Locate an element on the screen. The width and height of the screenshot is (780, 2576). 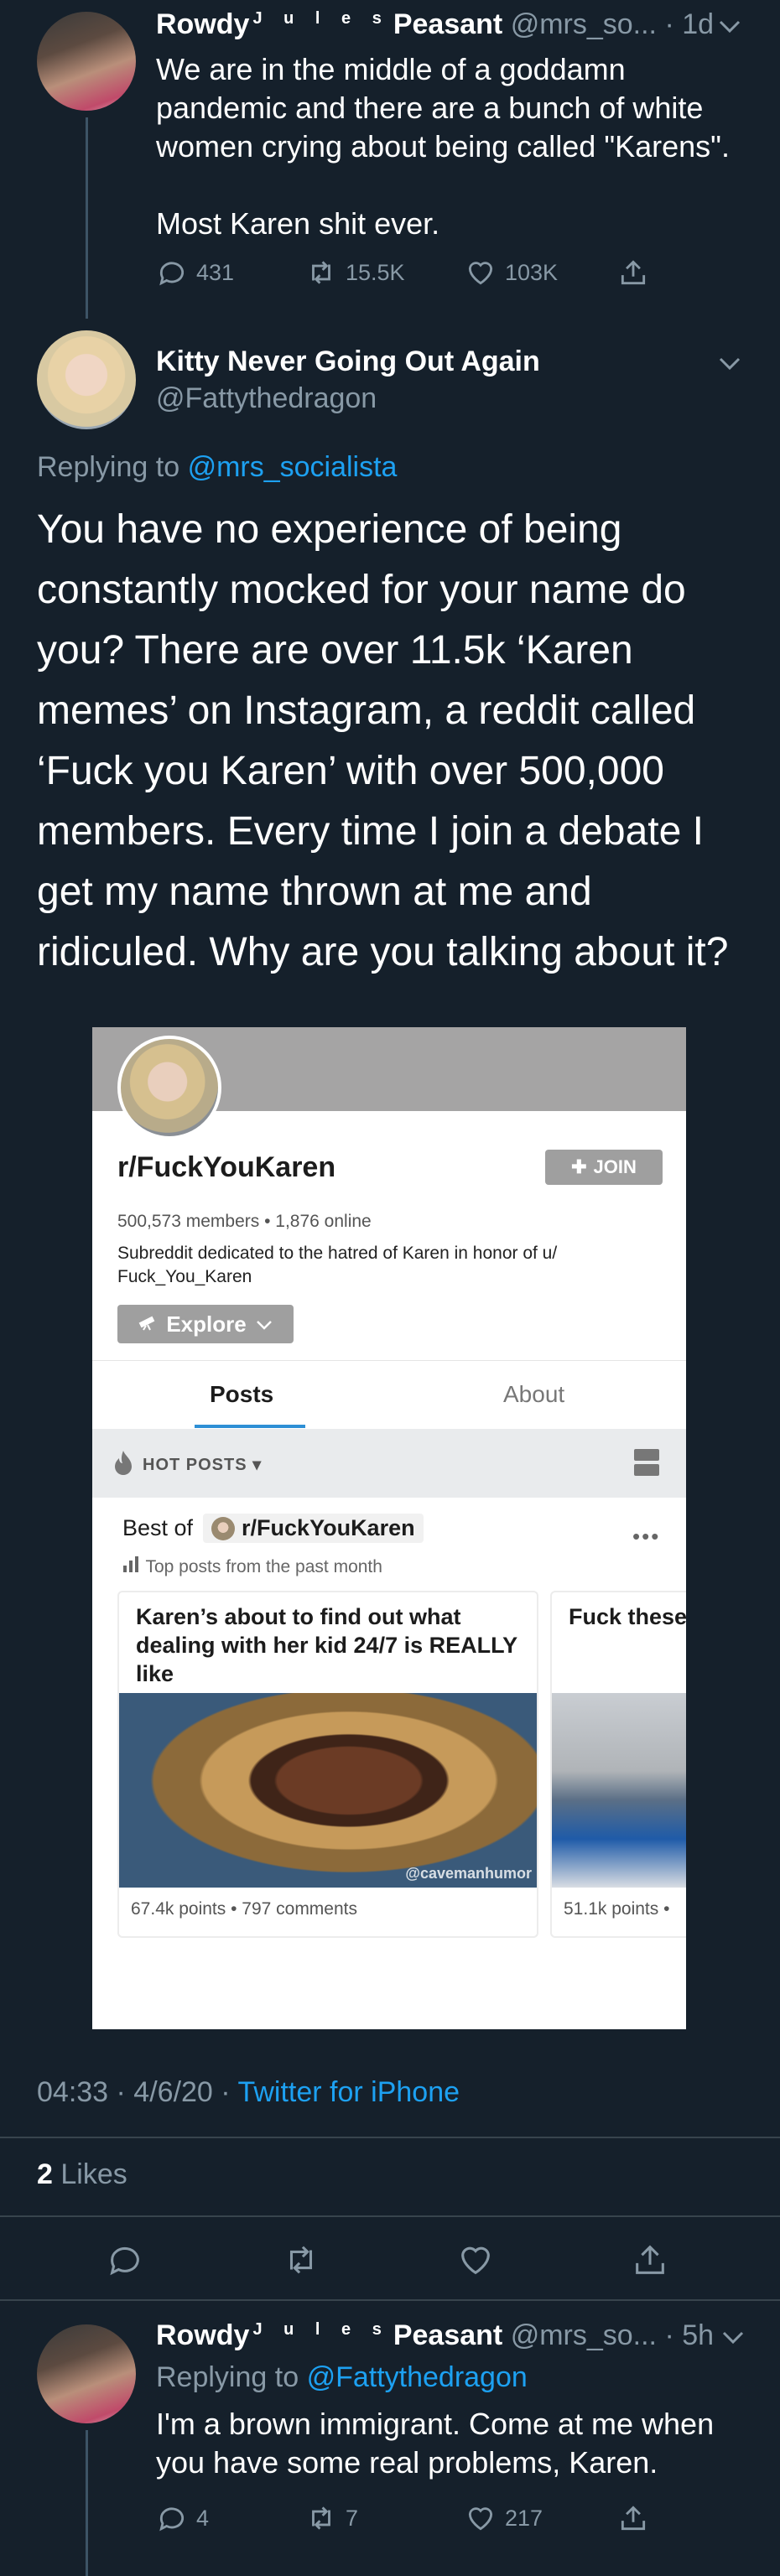
reply-author: Rowdy J u l e s Peasant @mrs_so... · 5h is located at coordinates (435, 2335).